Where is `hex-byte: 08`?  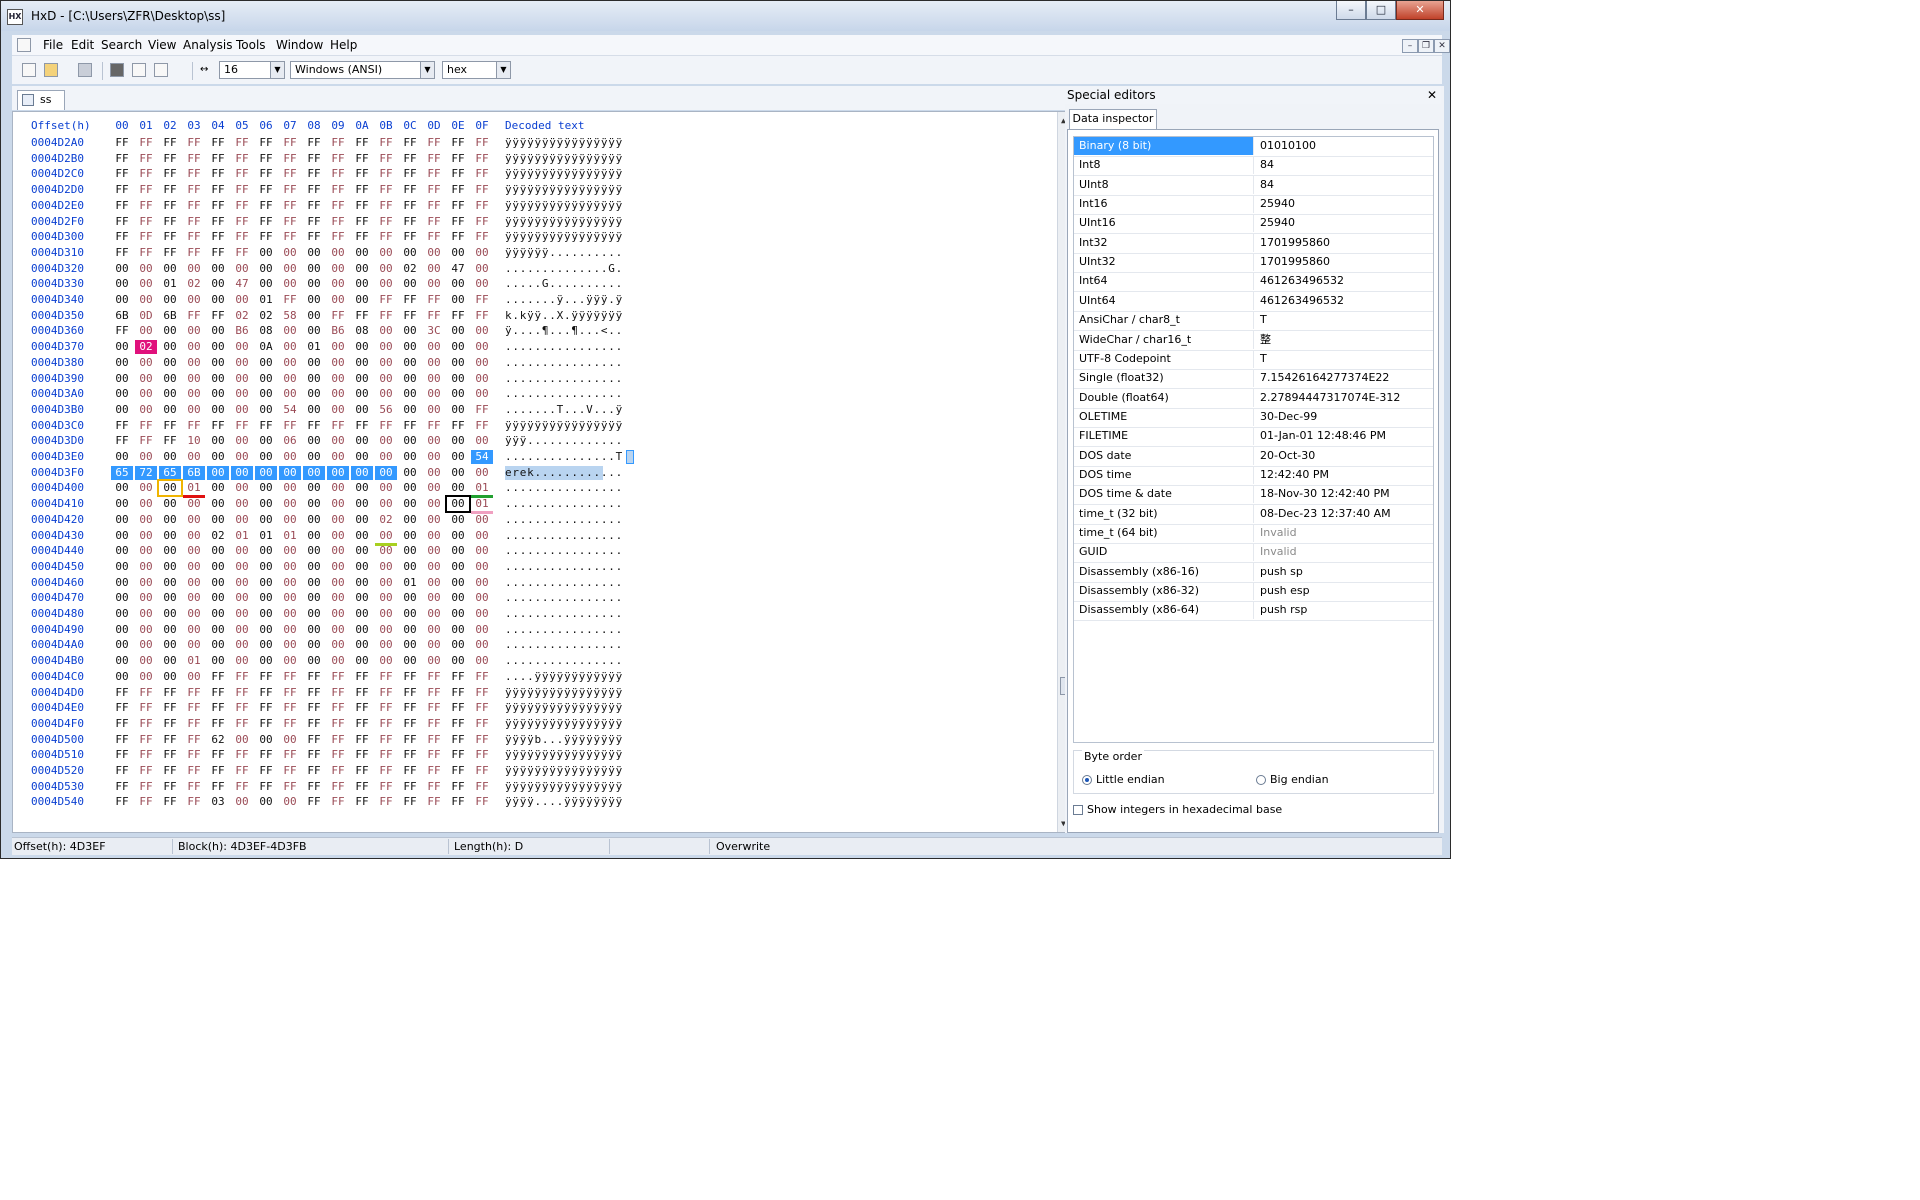
hex-byte: 08 is located at coordinates (362, 331).